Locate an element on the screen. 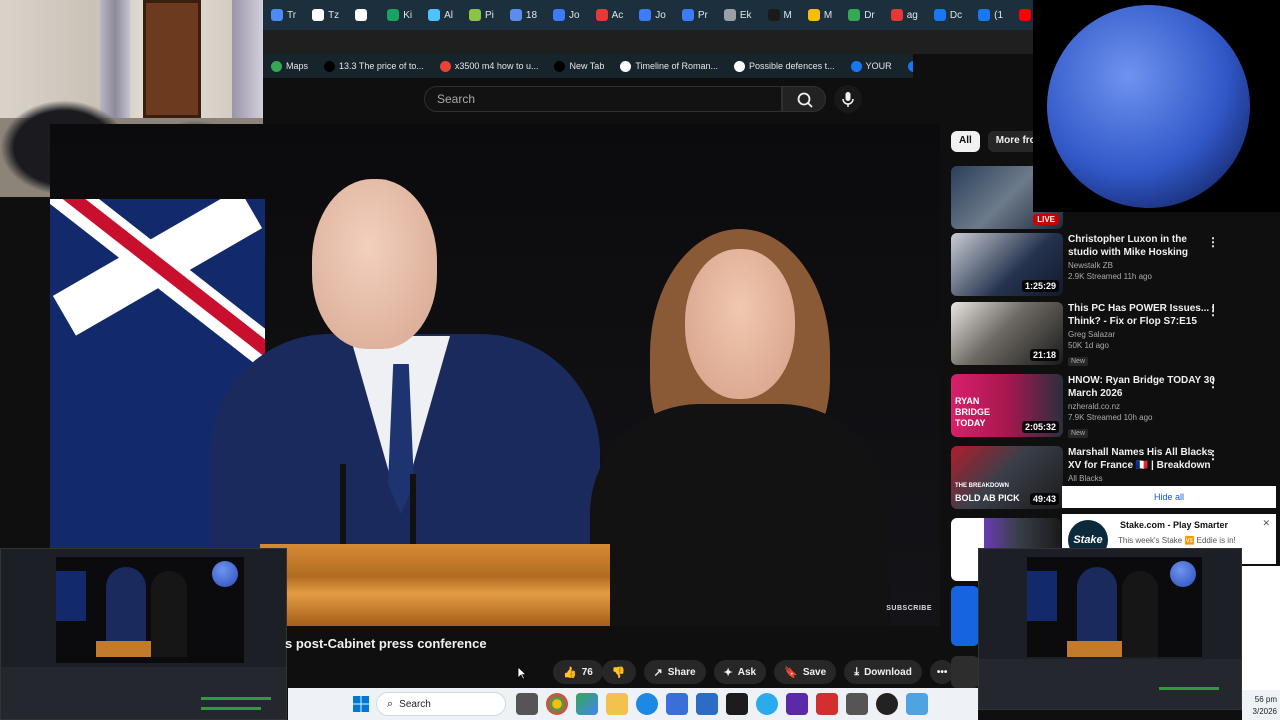  more-icon: ••• is located at coordinates (942, 672).